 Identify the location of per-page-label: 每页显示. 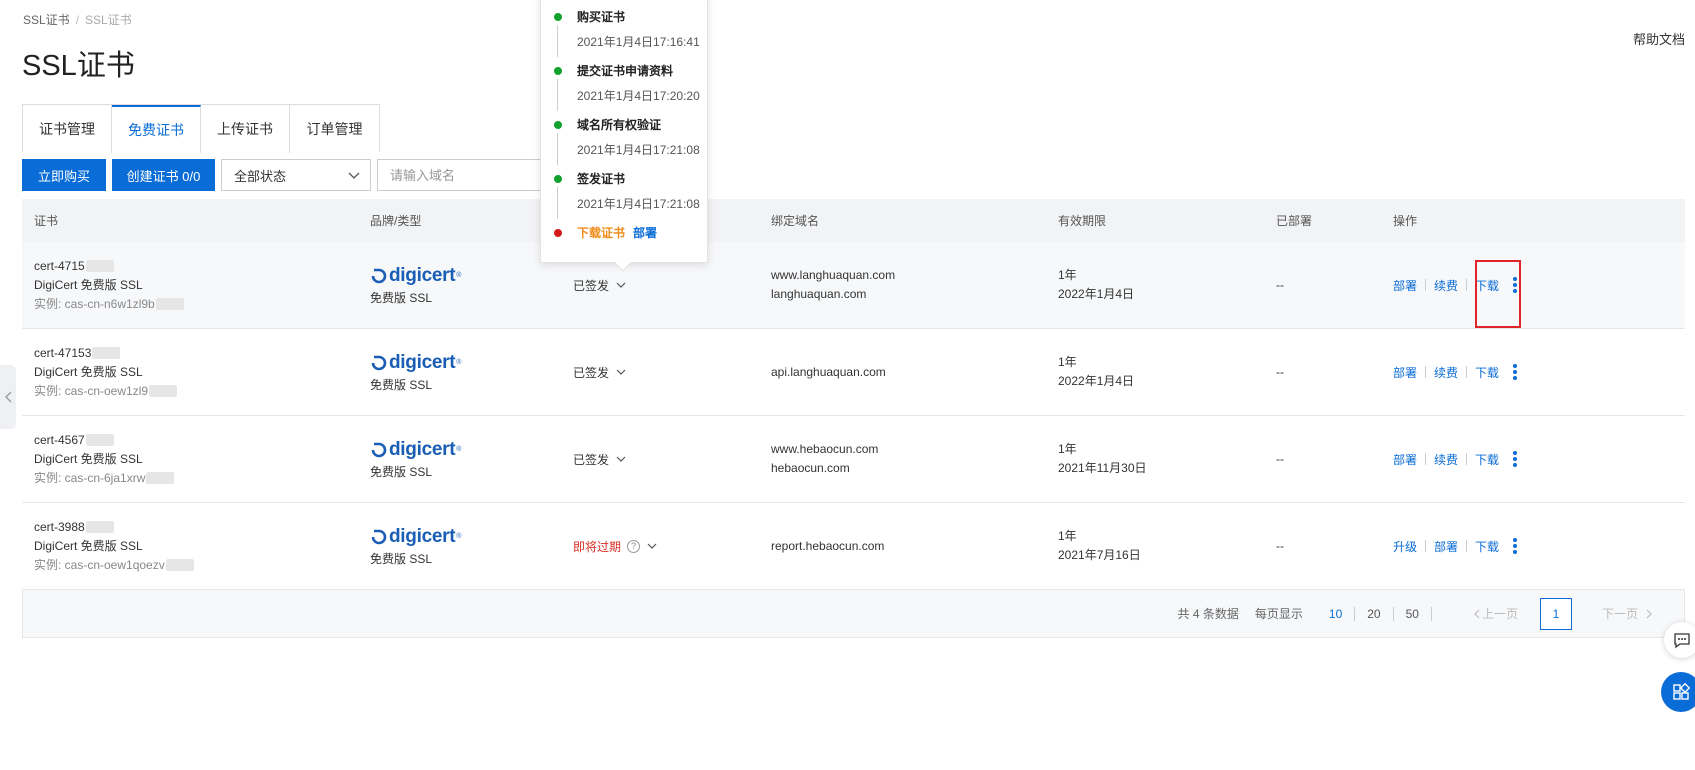
(1278, 614).